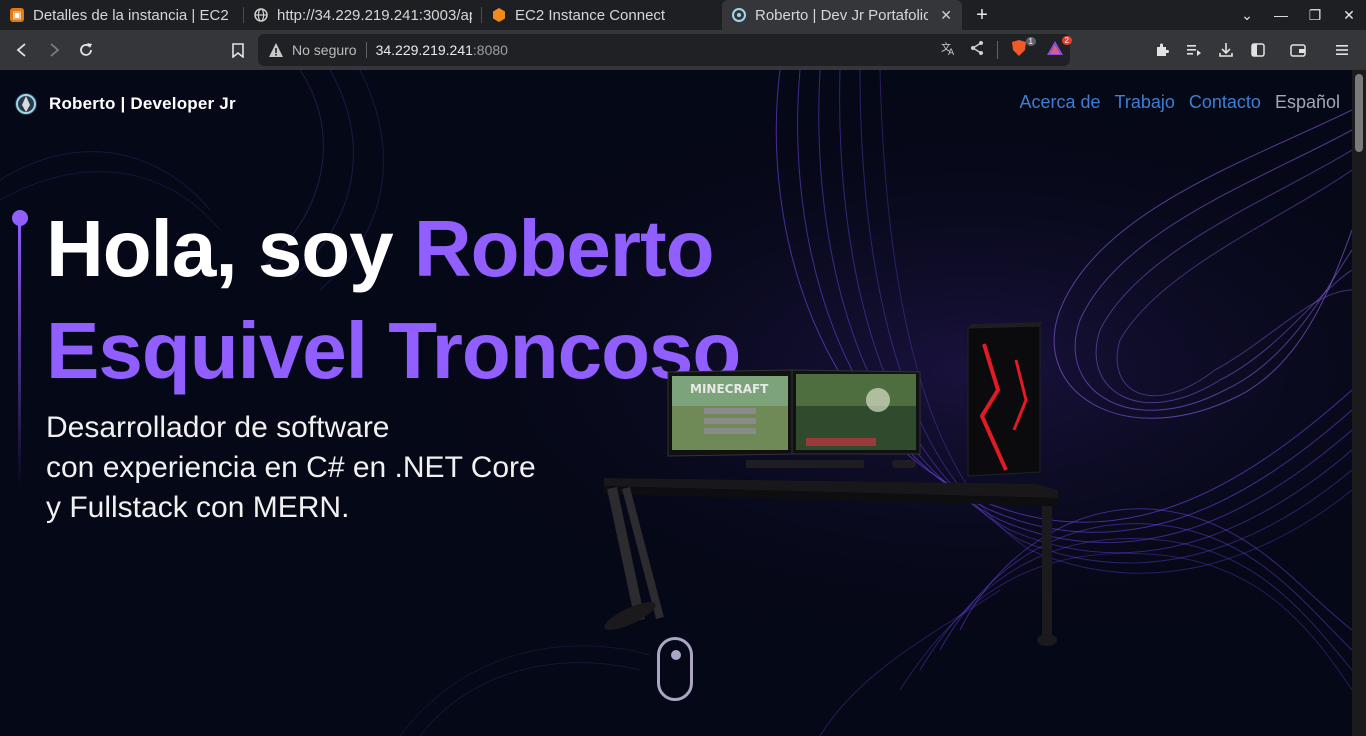 This screenshot has height=736, width=1366. Describe the element at coordinates (230, 248) in the screenshot. I see `hero-greeting: Hola, soy` at that location.